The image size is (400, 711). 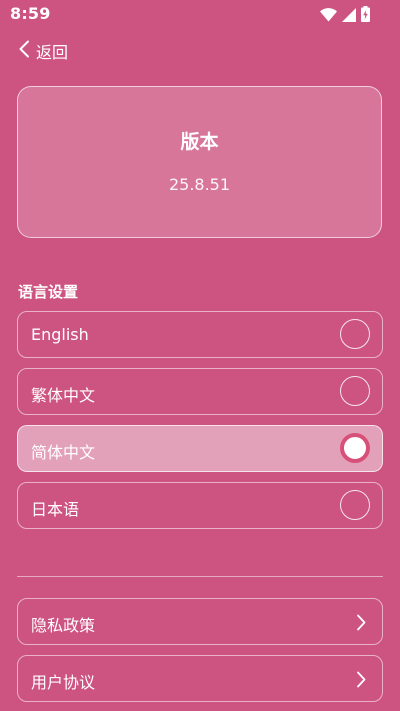 I want to click on cellular-signal-icon, so click(x=349, y=16).